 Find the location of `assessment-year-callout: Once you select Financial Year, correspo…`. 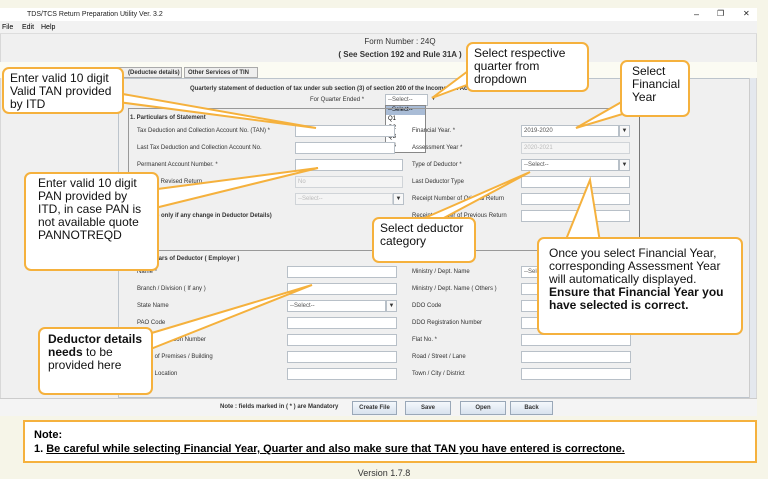

assessment-year-callout: Once you select Financial Year, correspo… is located at coordinates (640, 286).